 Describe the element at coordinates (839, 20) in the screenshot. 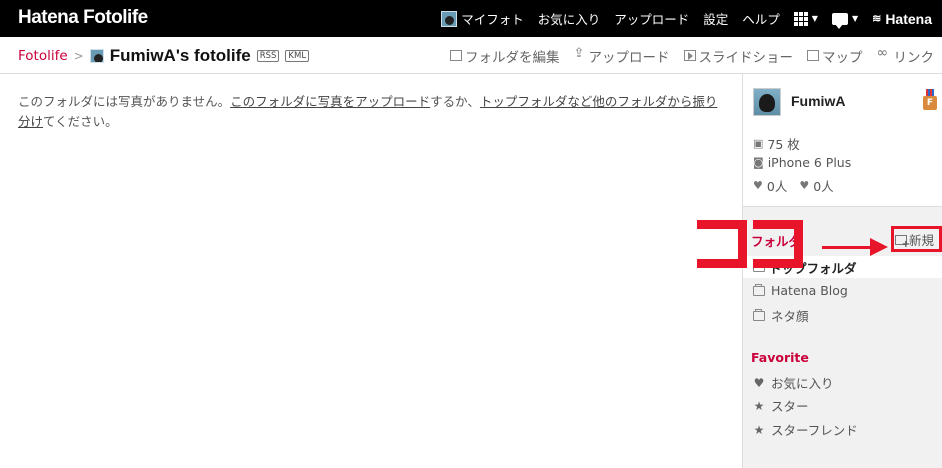

I see `speech-bubble-icon` at that location.